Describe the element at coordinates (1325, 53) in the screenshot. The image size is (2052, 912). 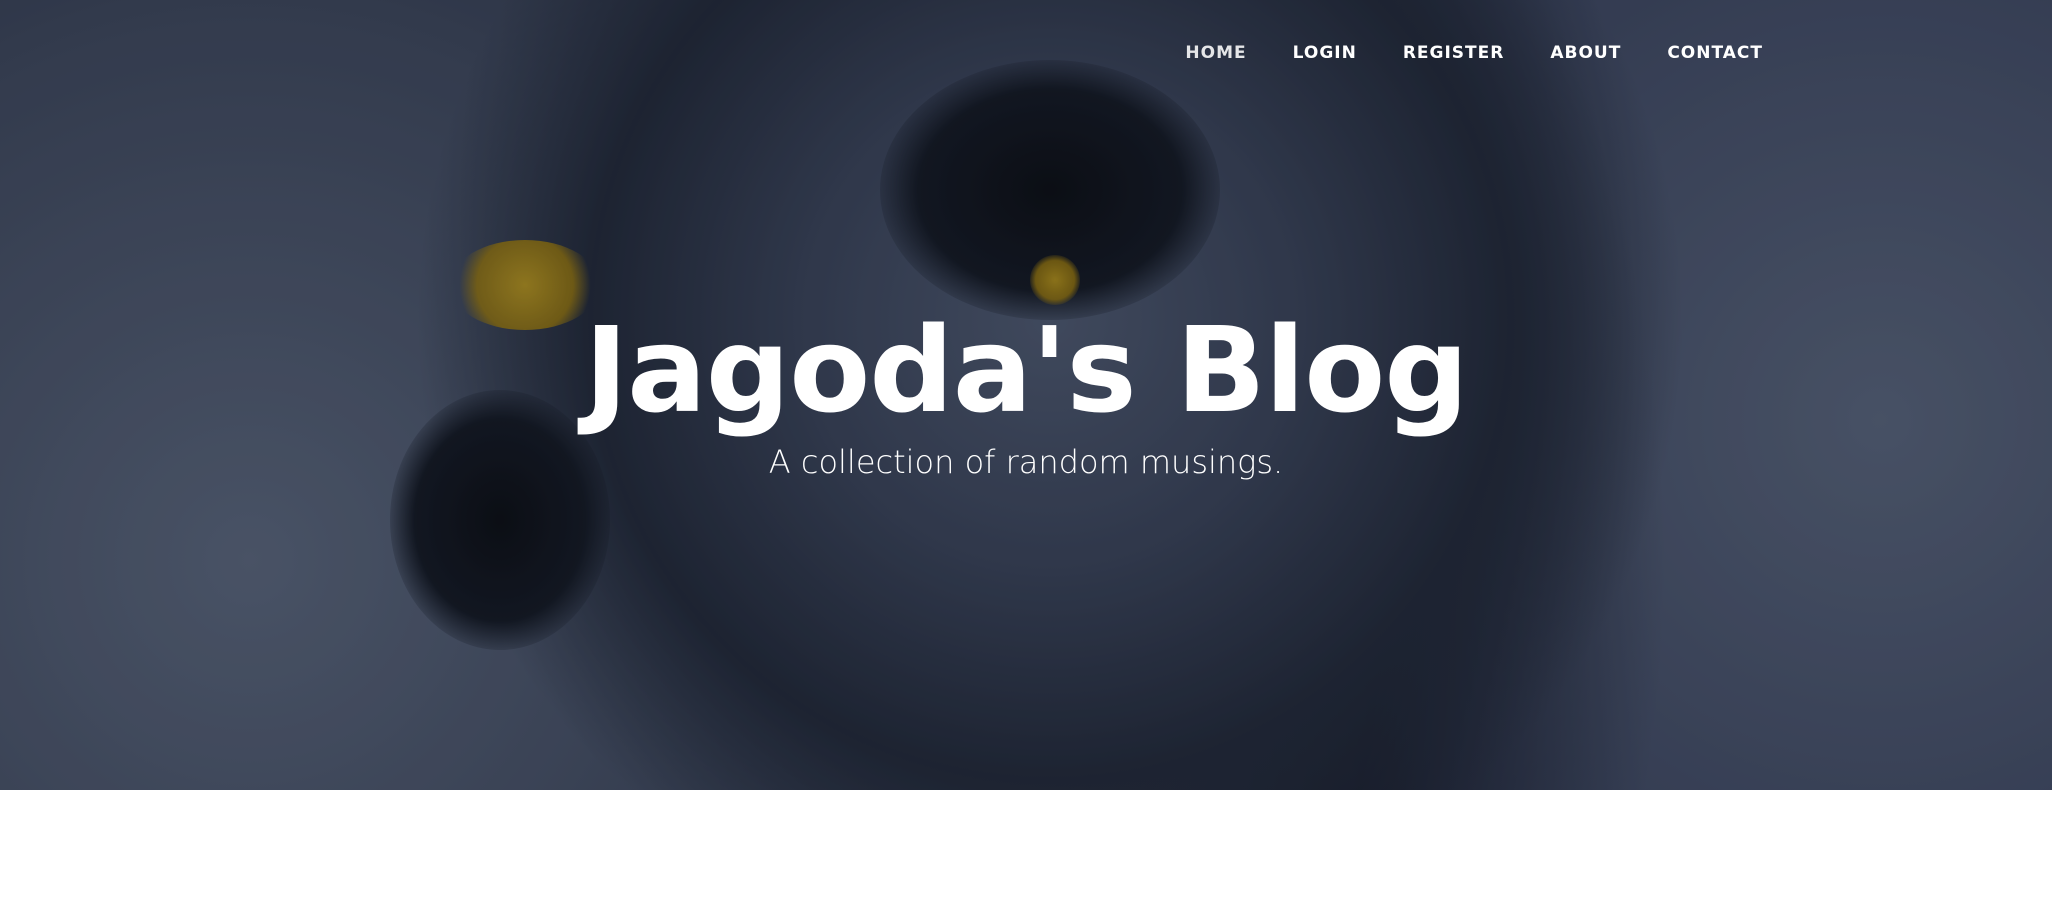
I see `nav-link-login: LOGIN` at that location.